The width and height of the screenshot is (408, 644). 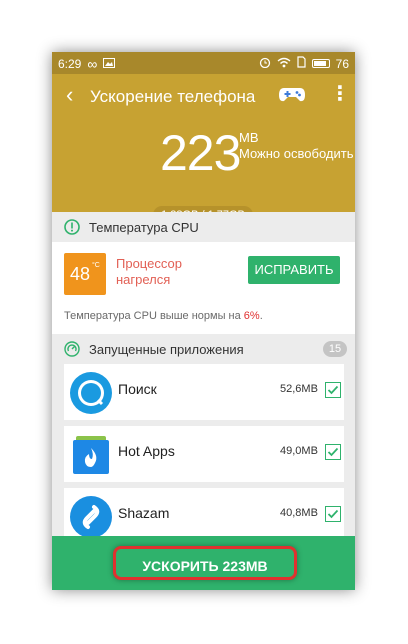 What do you see at coordinates (249, 137) in the screenshot?
I see `free-unit: MB` at bounding box center [249, 137].